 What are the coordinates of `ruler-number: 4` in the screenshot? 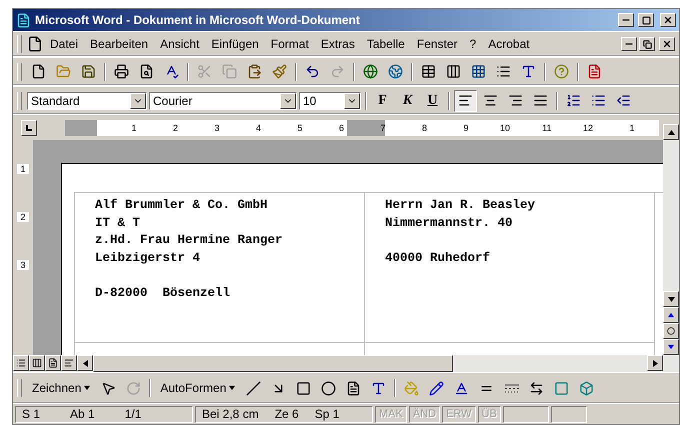 It's located at (257, 127).